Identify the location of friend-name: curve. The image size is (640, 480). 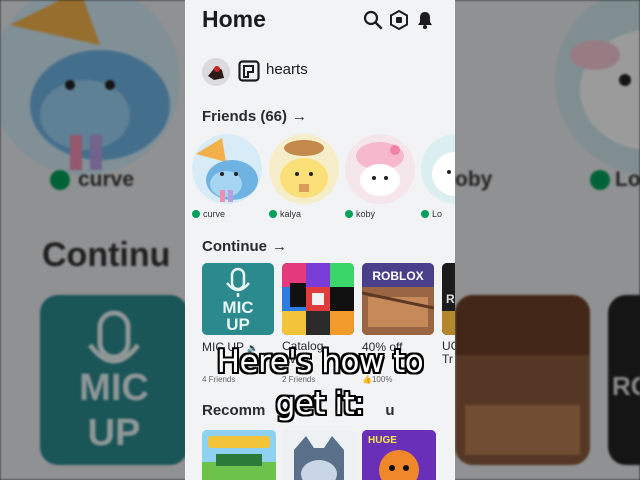
(232, 214).